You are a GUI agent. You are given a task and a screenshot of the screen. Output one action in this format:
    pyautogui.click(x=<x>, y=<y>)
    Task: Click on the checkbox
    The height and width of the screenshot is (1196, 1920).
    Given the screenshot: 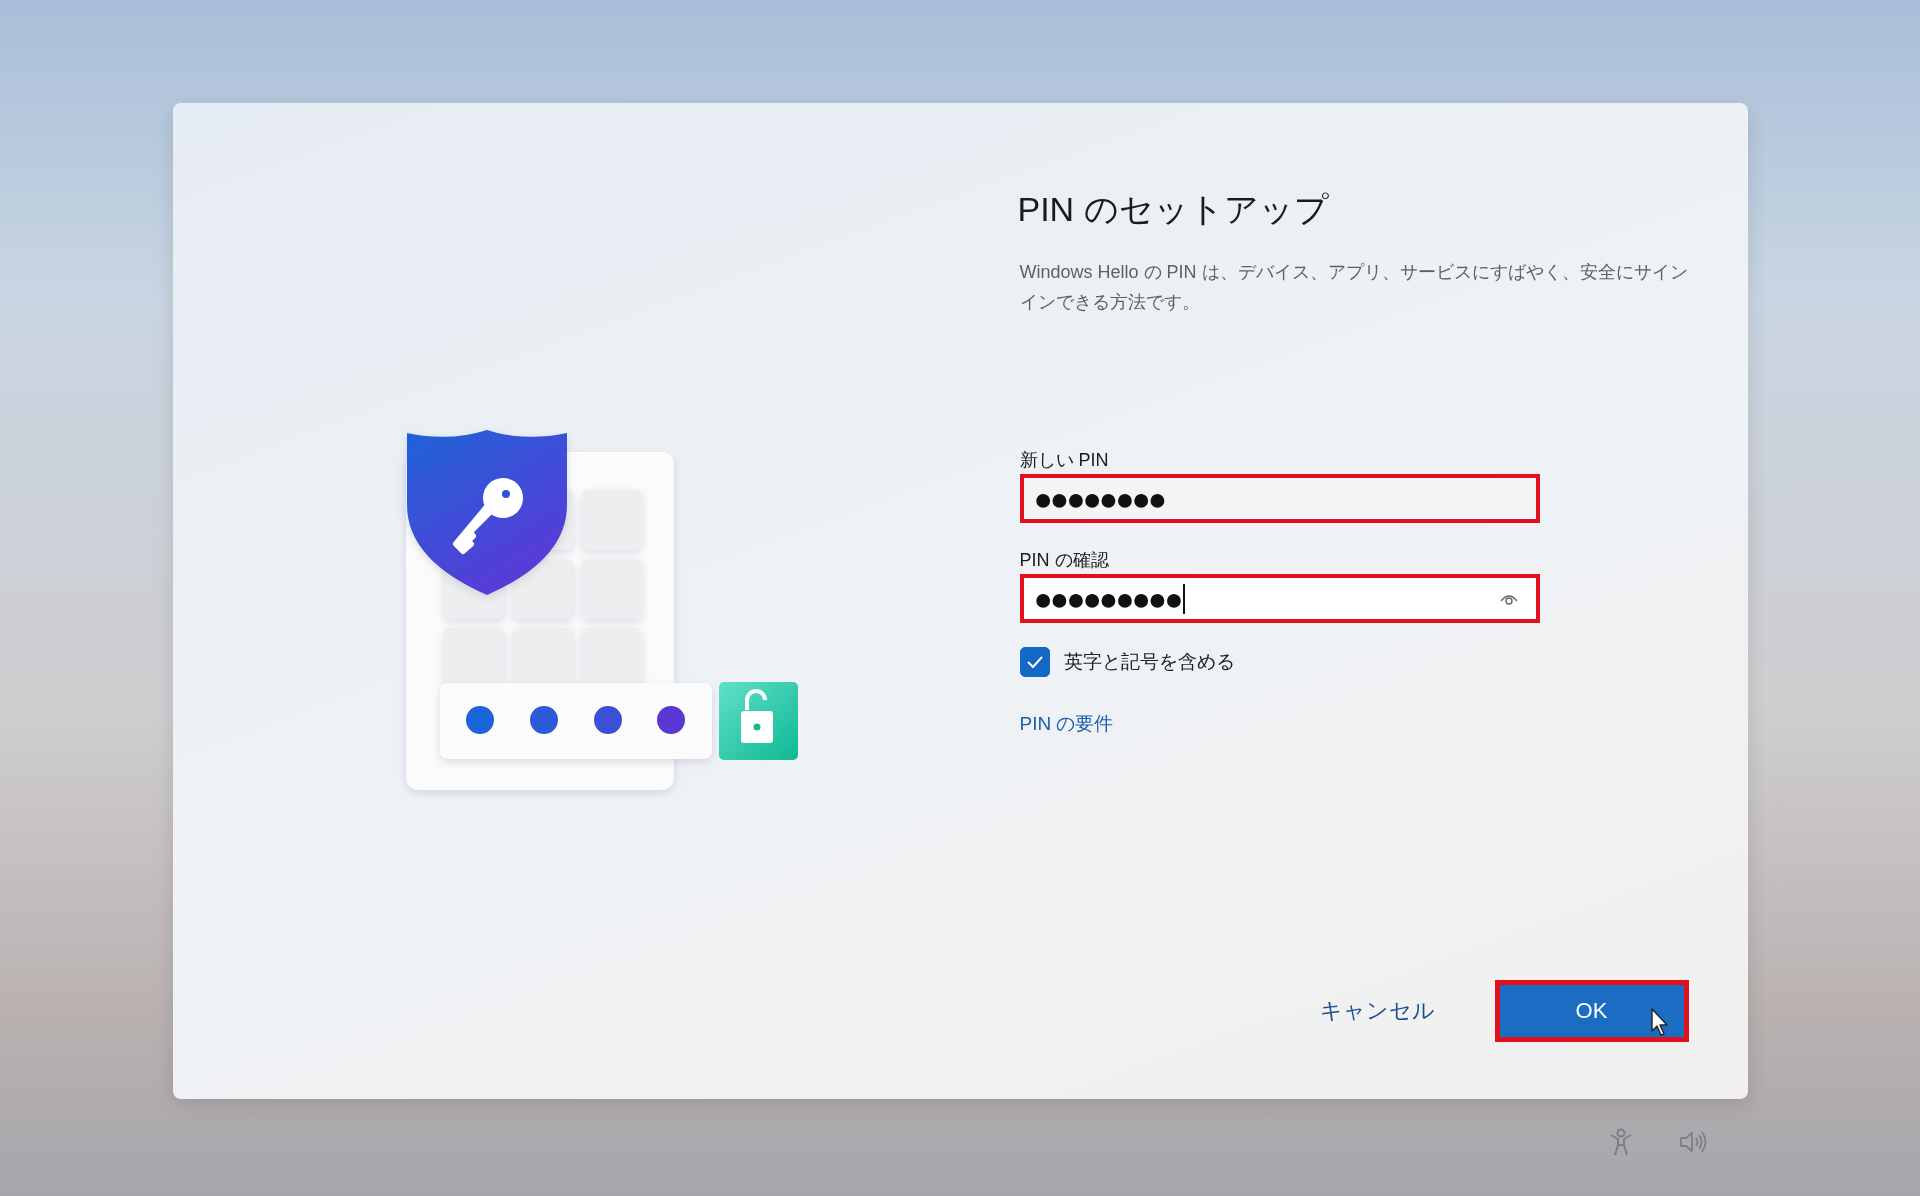 What is the action you would take?
    pyautogui.click(x=1034, y=662)
    